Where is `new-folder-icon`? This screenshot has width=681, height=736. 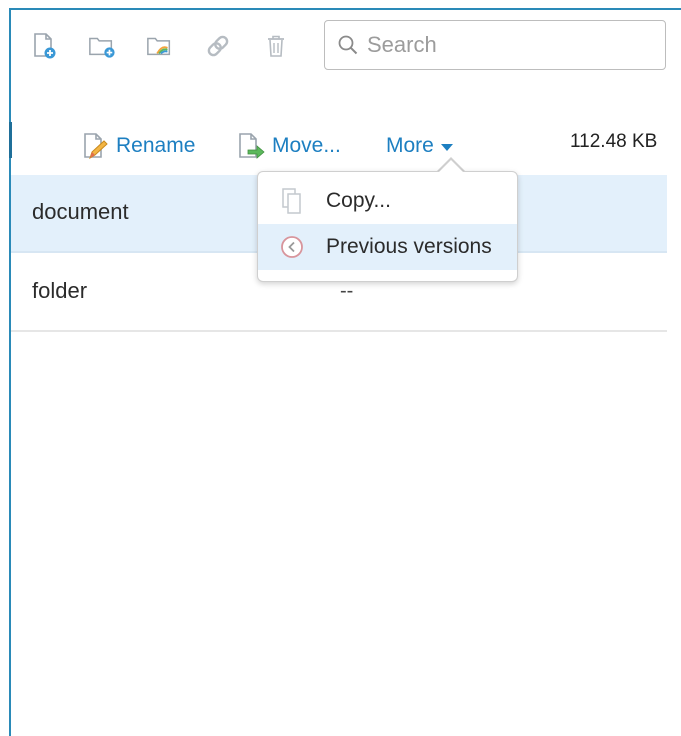
new-folder-icon is located at coordinates (102, 46).